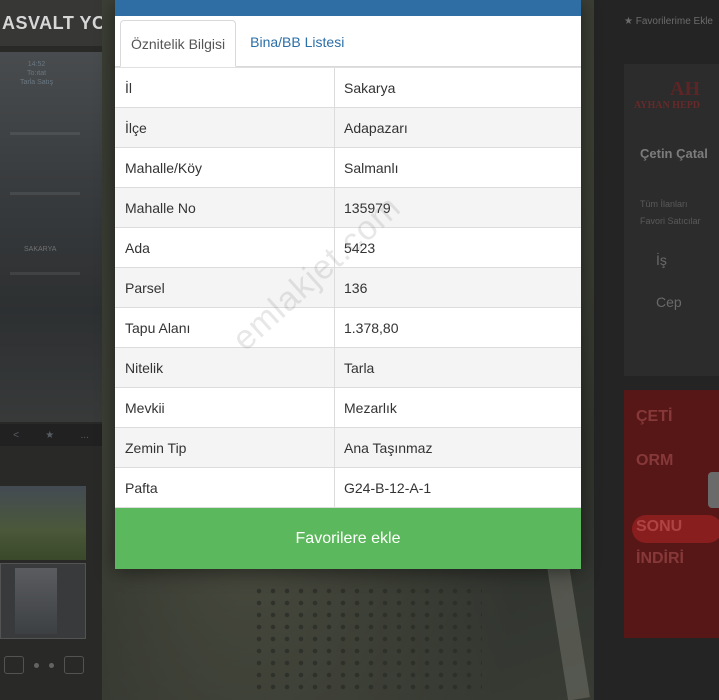 Image resolution: width=719 pixels, height=700 pixels. Describe the element at coordinates (371, 168) in the screenshot. I see `row-value: Salmanlı` at that location.